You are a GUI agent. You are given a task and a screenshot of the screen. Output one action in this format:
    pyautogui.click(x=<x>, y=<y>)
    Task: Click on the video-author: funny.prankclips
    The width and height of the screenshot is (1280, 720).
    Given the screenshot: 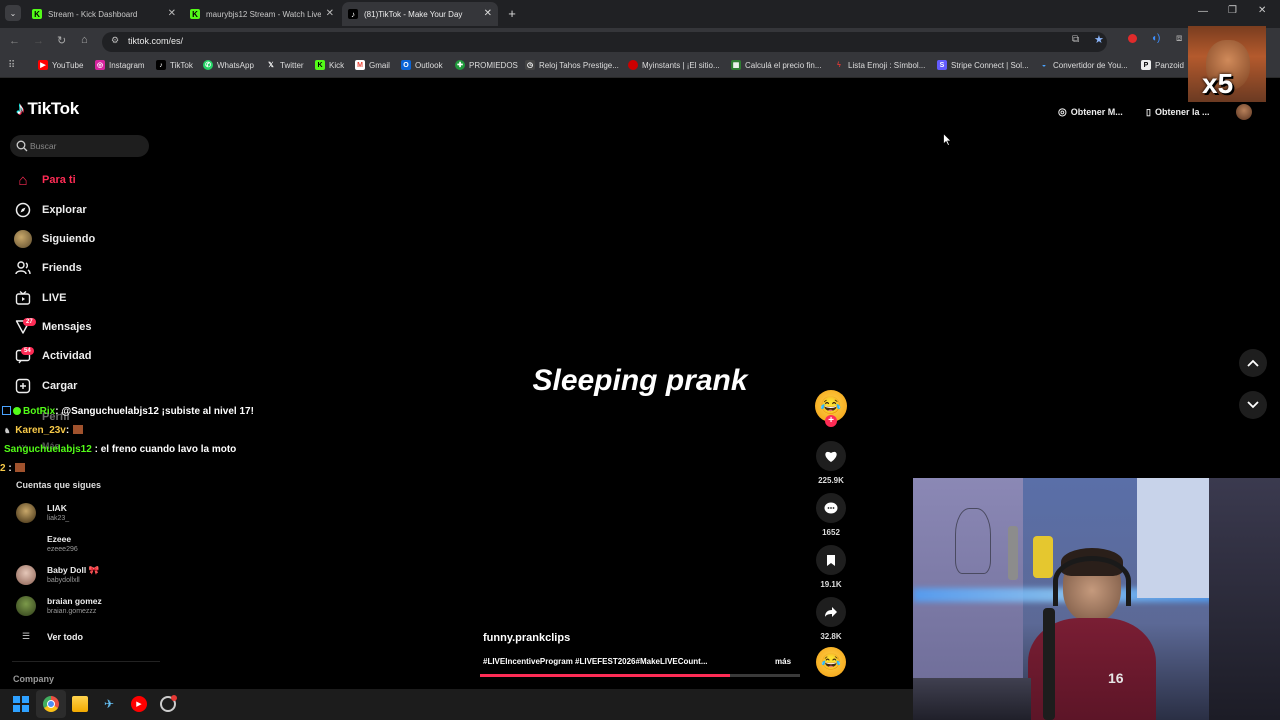 What is the action you would take?
    pyautogui.click(x=526, y=638)
    